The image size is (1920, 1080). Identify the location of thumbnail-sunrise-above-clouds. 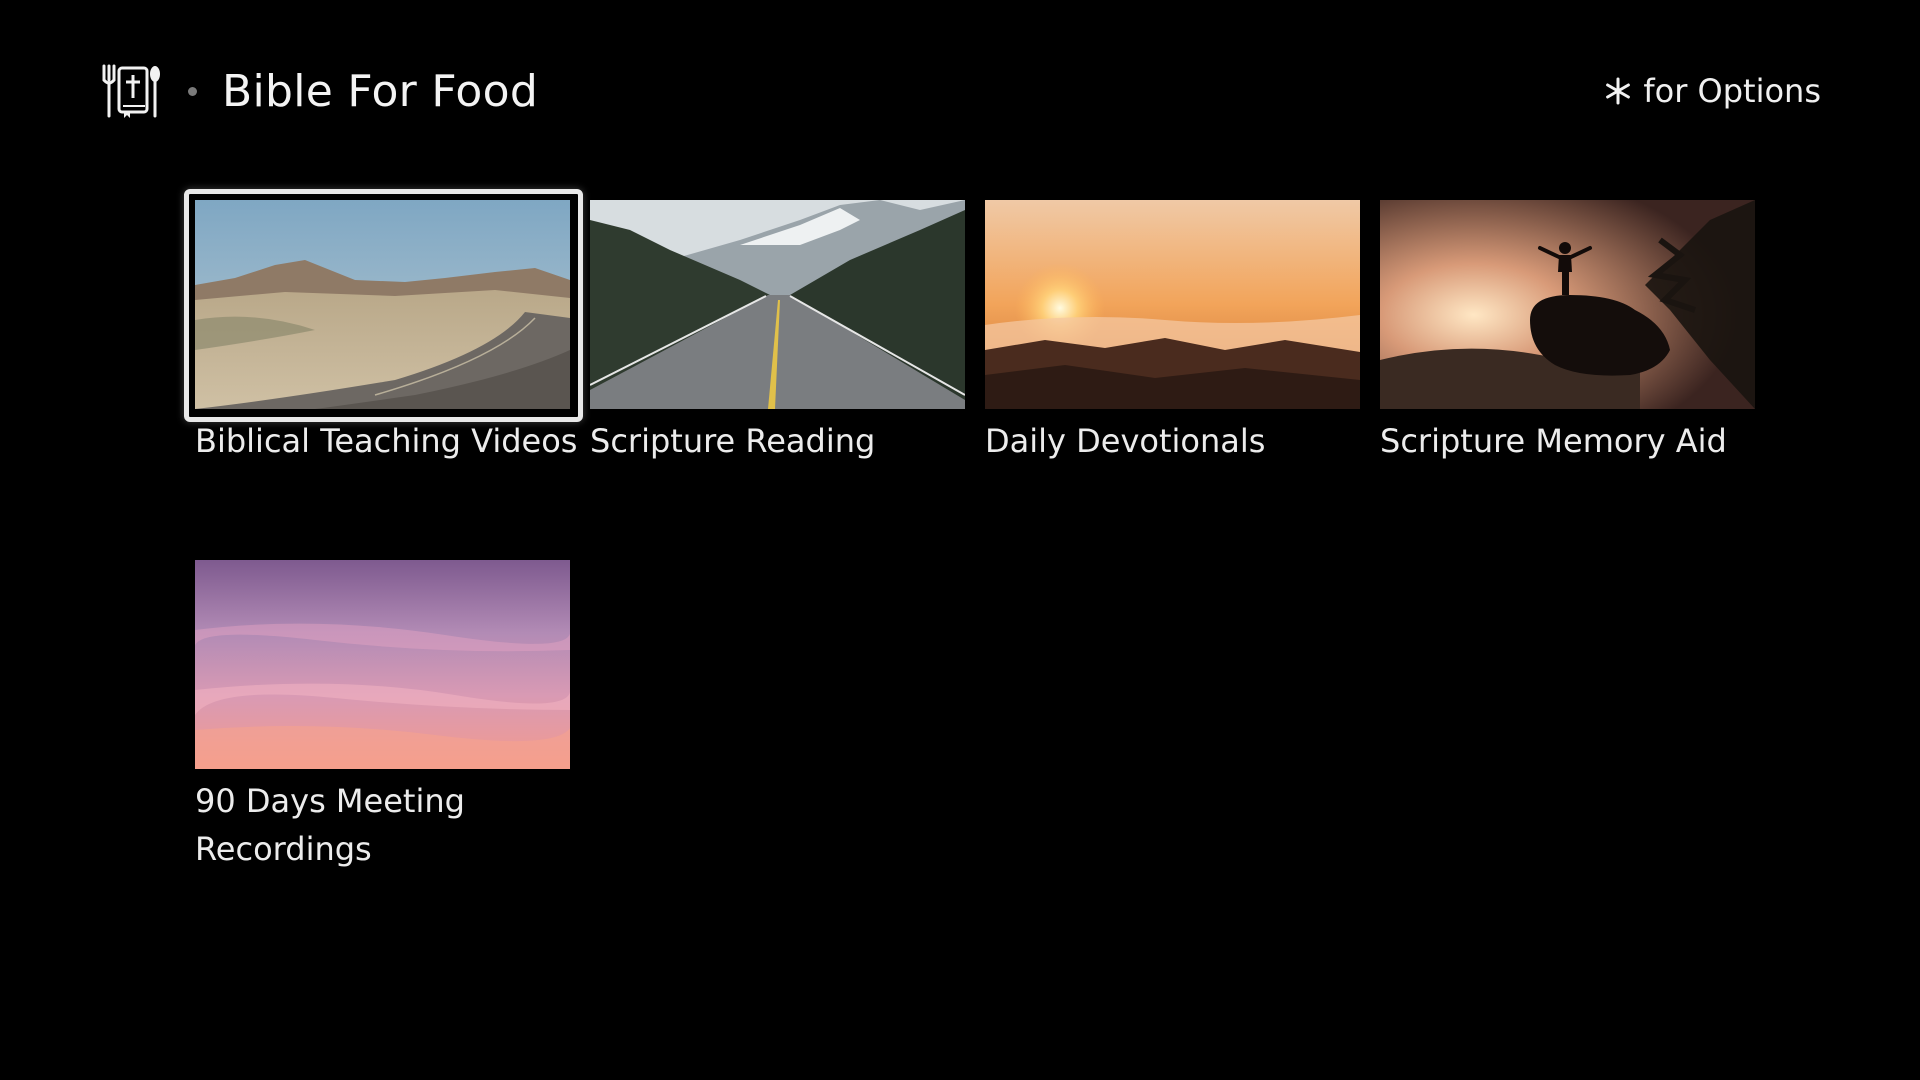
(1172, 304).